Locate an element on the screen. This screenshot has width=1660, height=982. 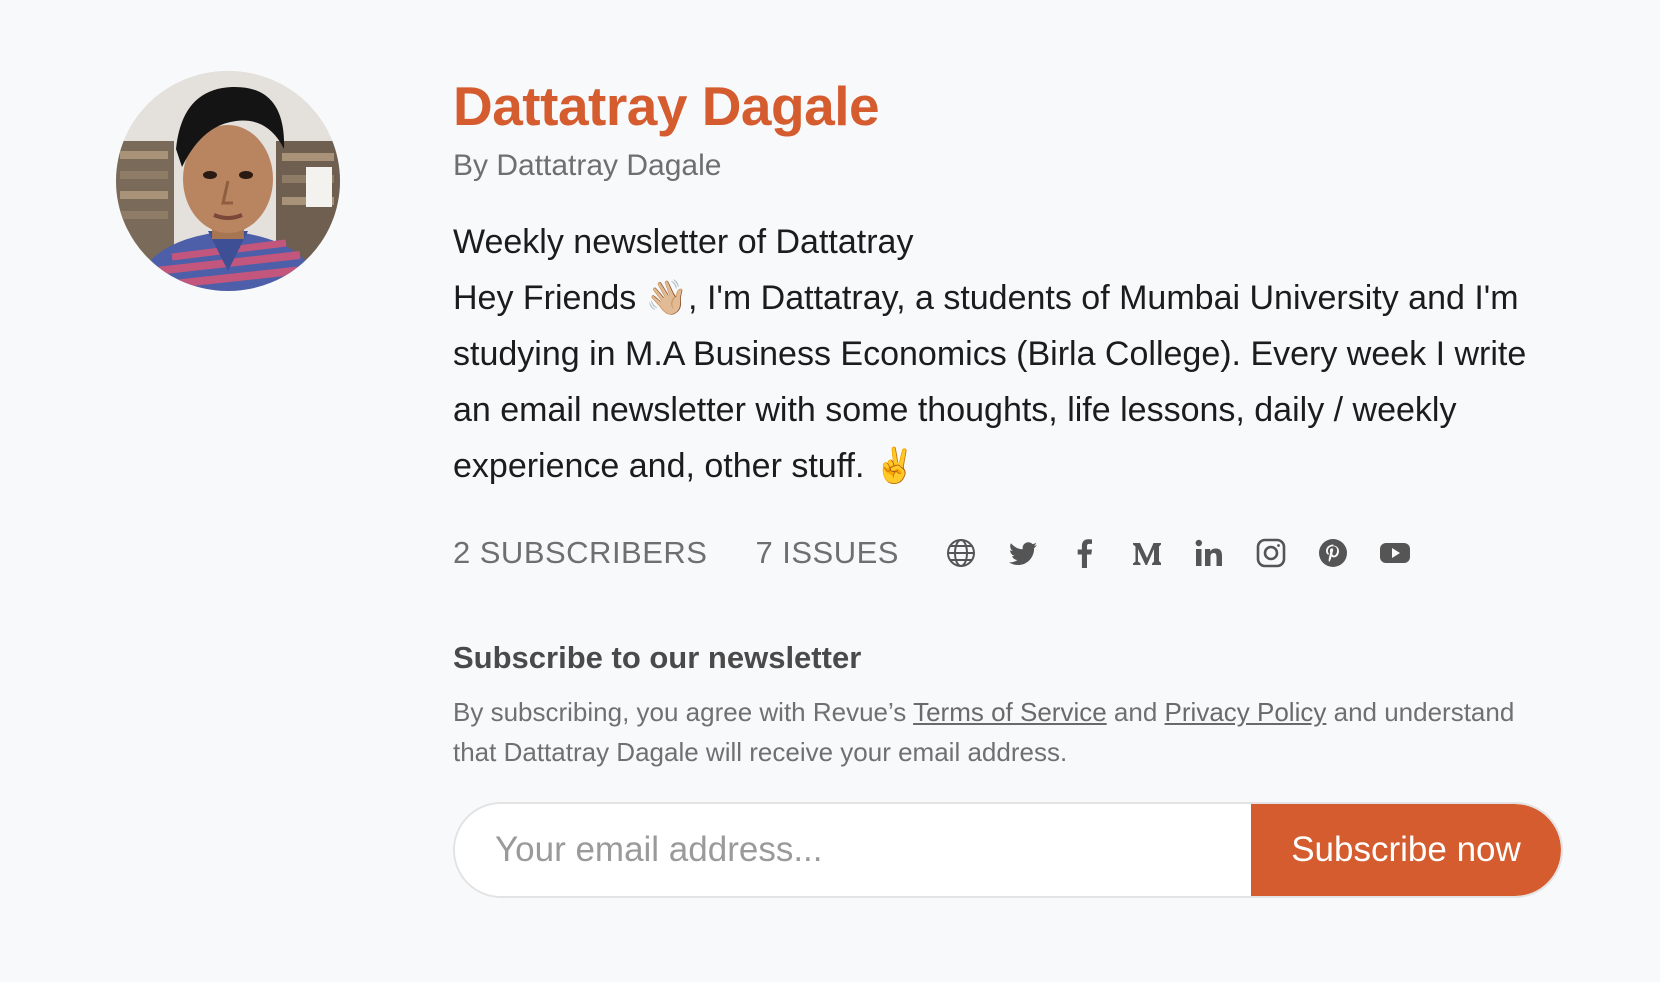
avatar-photo is located at coordinates (228, 181).